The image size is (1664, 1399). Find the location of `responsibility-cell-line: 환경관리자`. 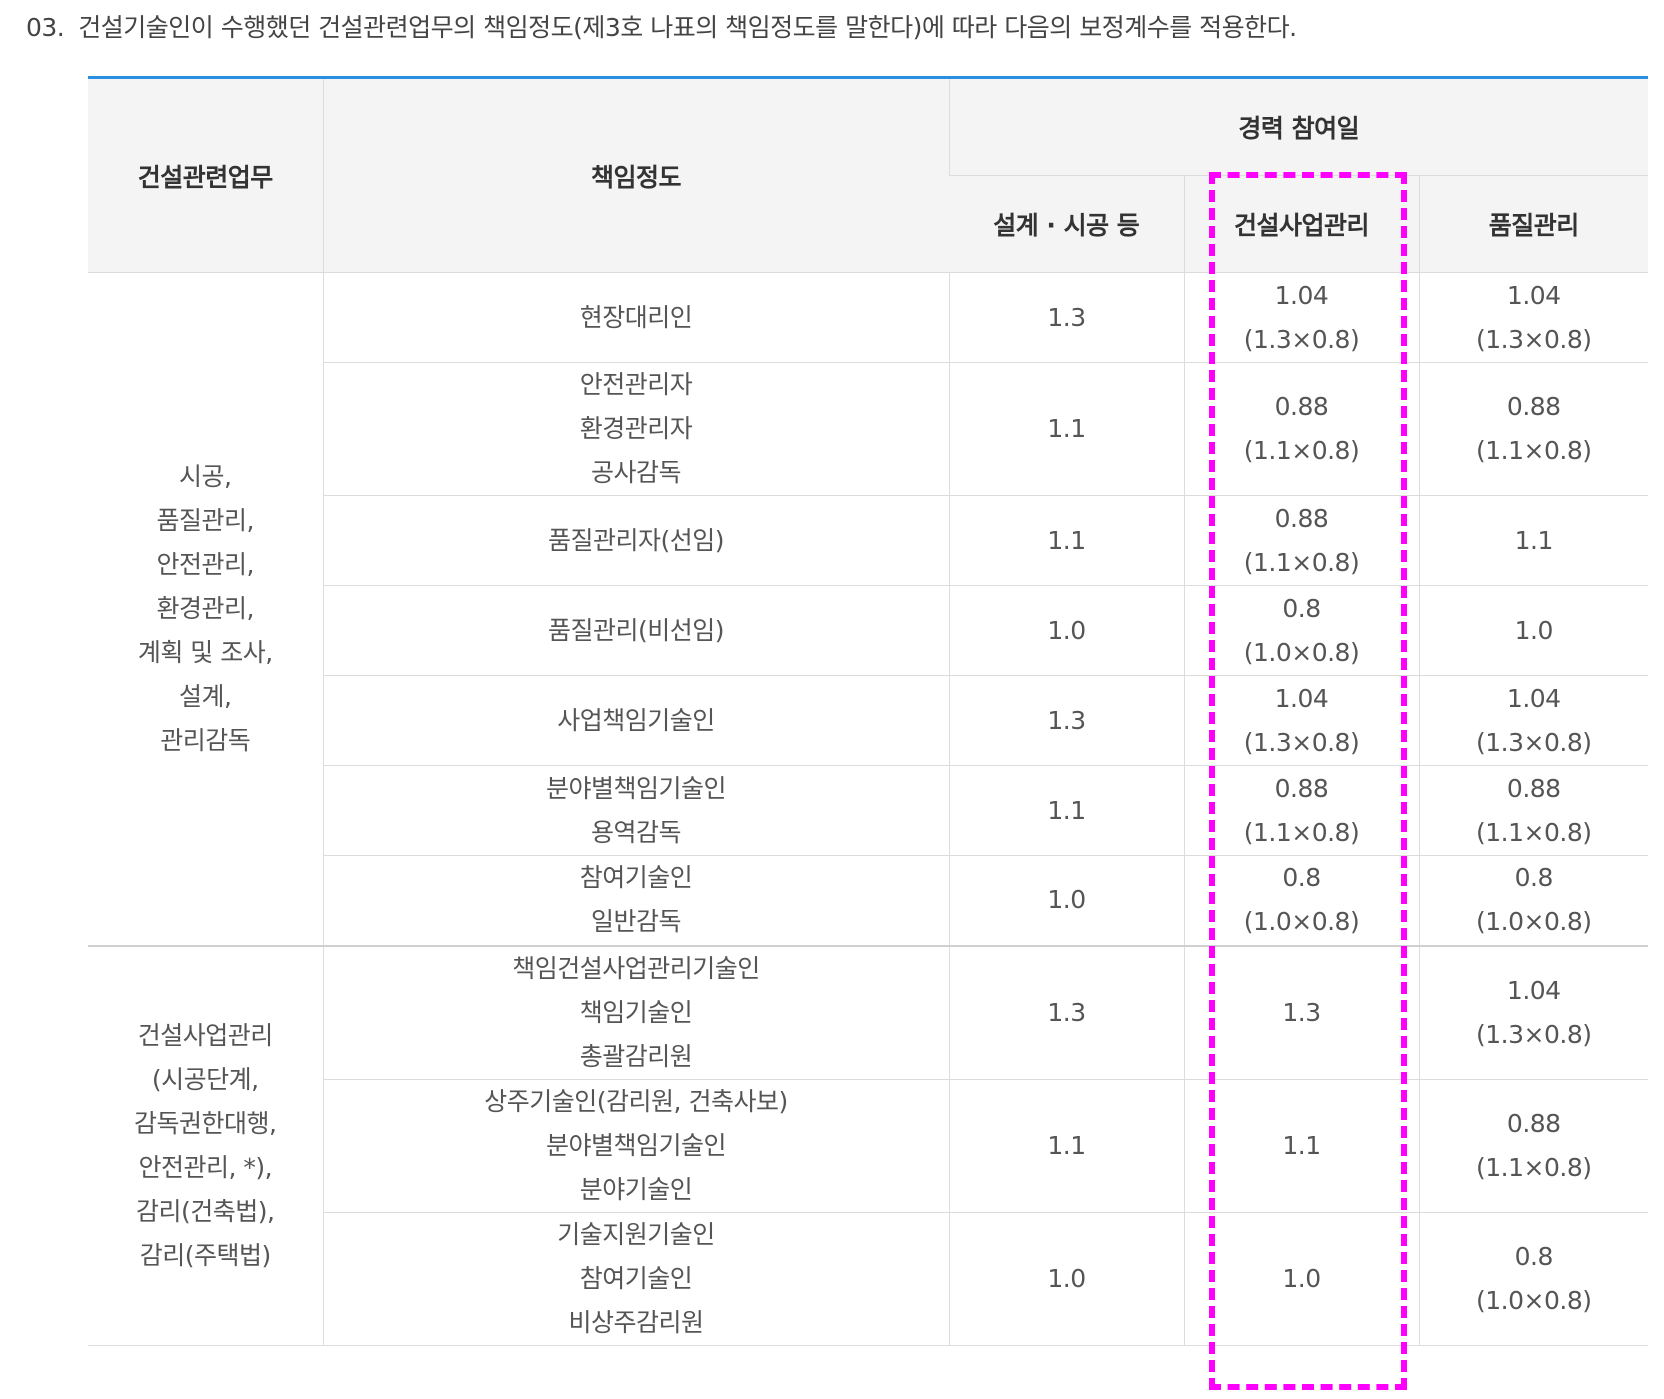

responsibility-cell-line: 환경관리자 is located at coordinates (636, 428).